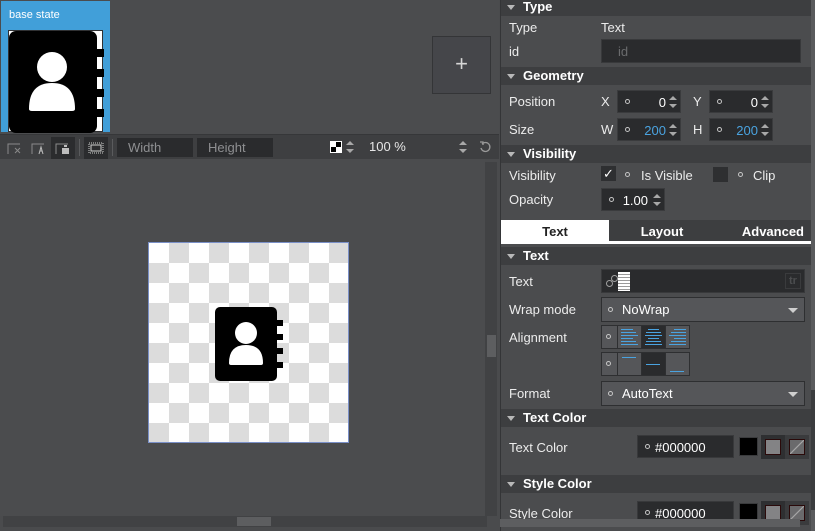 Image resolution: width=815 pixels, height=531 pixels. I want to click on horizontal-alignment-group, so click(645, 337).